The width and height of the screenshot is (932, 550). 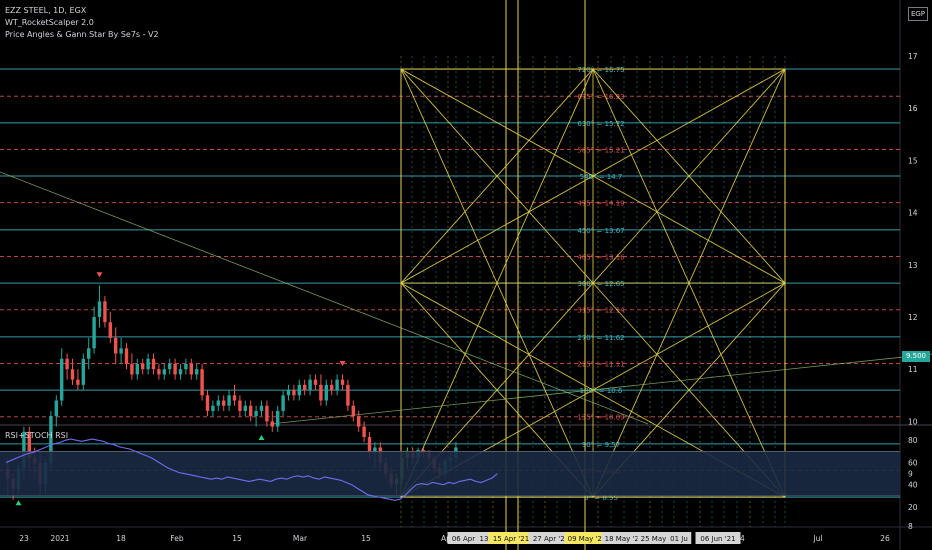 I want to click on price-tick-label: 13, so click(x=913, y=265).